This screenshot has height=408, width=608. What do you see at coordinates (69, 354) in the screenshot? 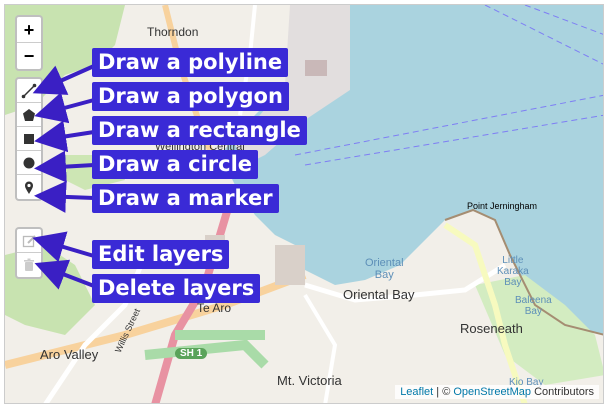
I see `label-aro-valley: Aro Valley` at bounding box center [69, 354].